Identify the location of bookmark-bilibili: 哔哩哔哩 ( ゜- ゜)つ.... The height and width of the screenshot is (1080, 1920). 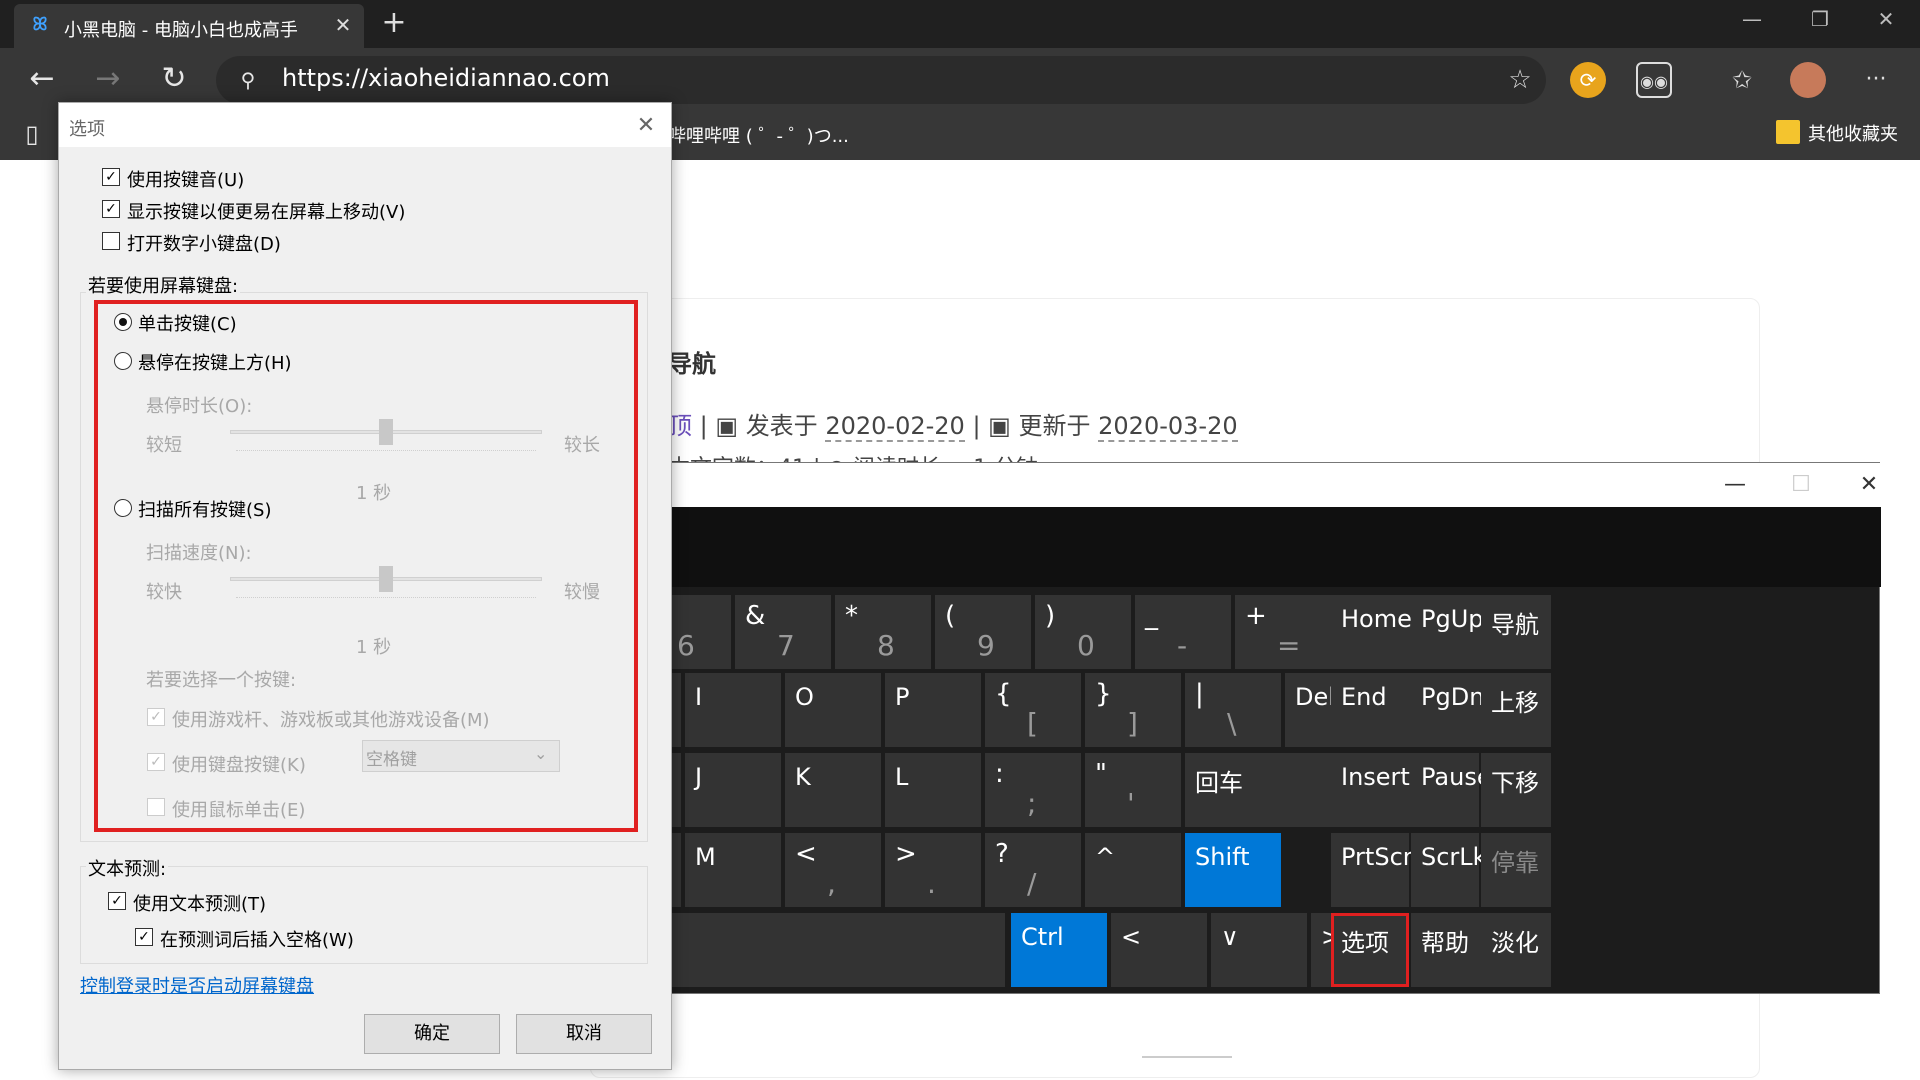
(758, 135).